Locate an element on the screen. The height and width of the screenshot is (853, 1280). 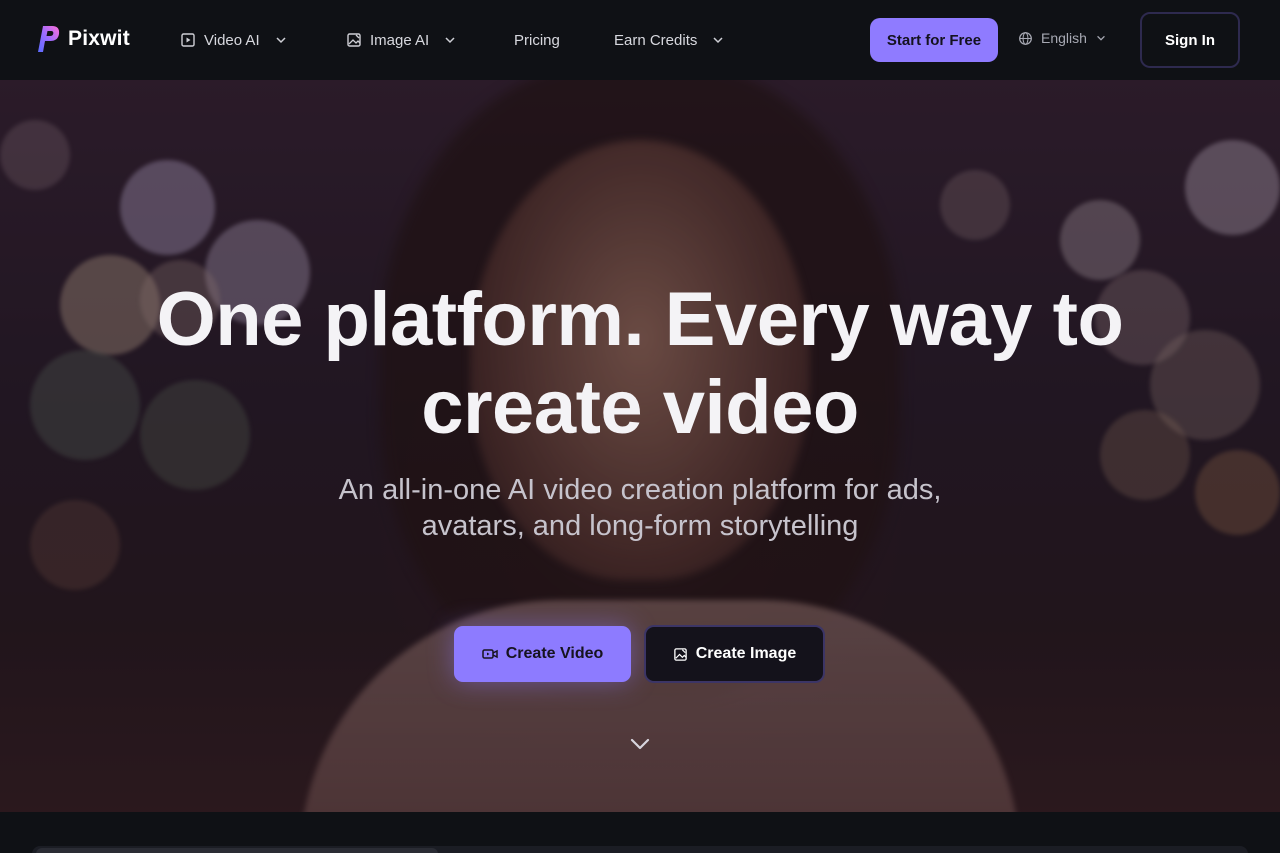
start-for-free-button: Start for Free is located at coordinates (934, 40).